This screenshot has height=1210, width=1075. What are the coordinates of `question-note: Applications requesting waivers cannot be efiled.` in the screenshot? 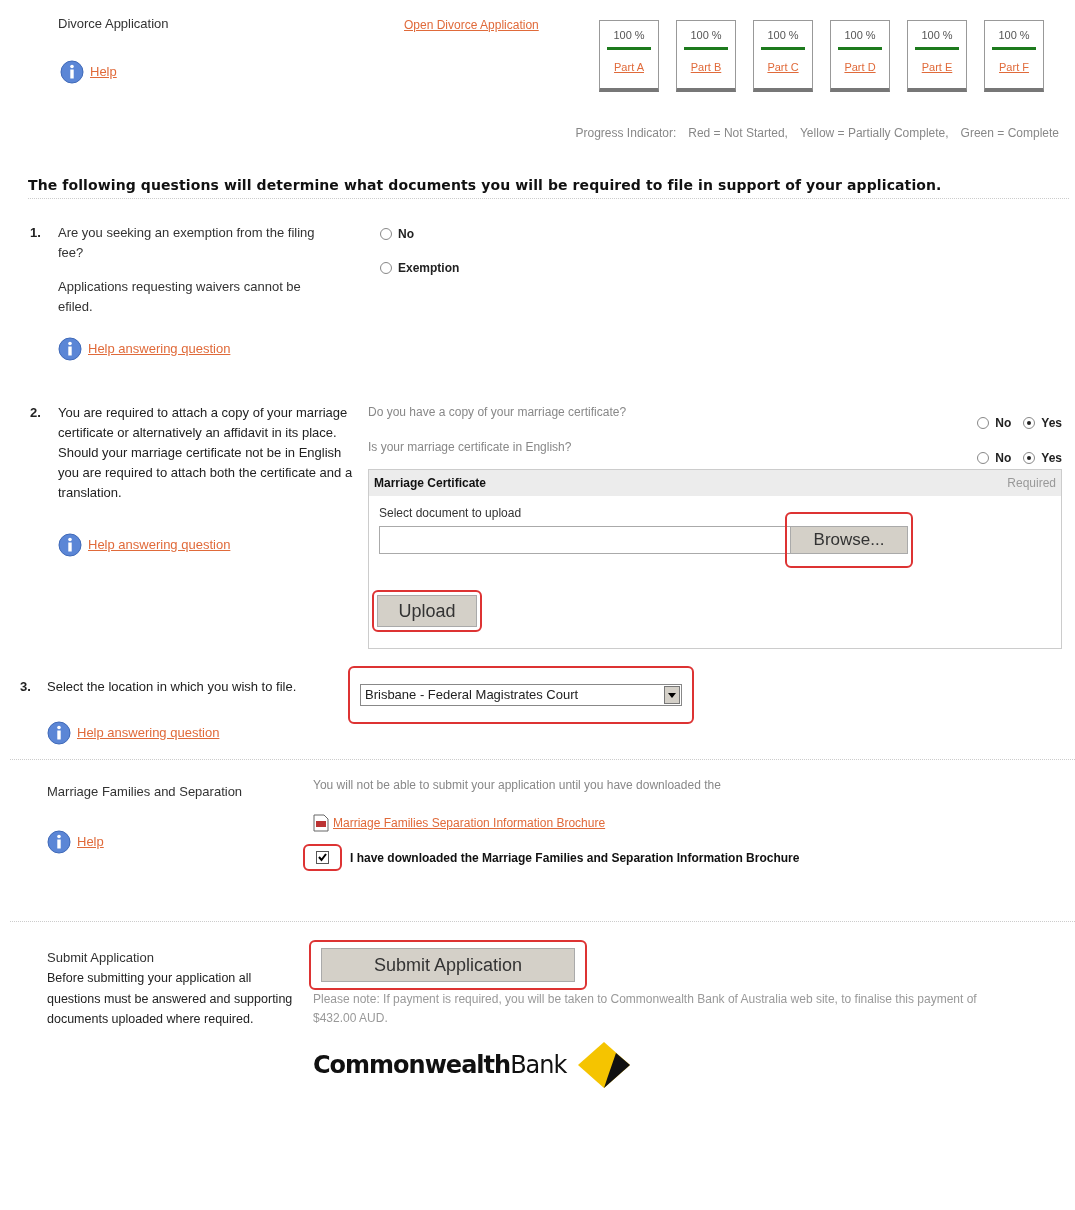 It's located at (180, 297).